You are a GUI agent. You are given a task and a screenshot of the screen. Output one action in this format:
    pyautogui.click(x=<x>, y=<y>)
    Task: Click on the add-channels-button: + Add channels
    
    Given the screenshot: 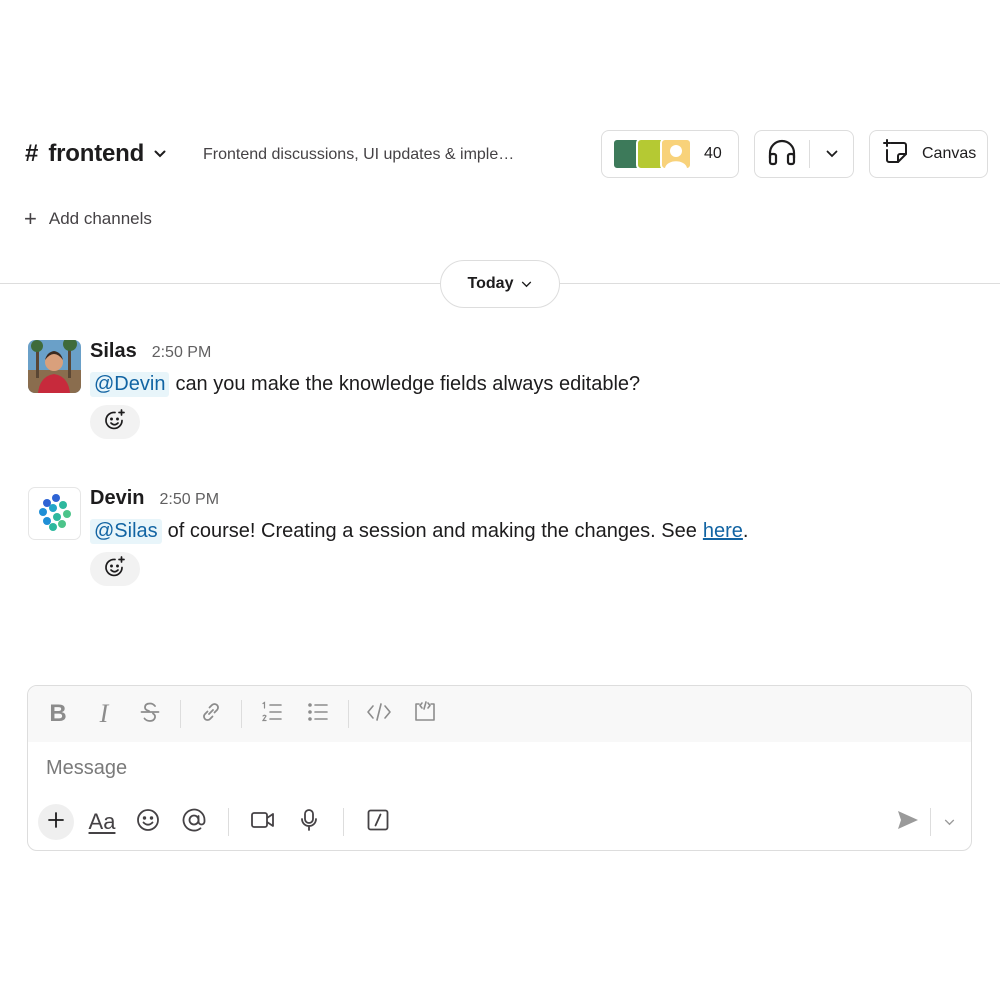 What is the action you would take?
    pyautogui.click(x=88, y=219)
    